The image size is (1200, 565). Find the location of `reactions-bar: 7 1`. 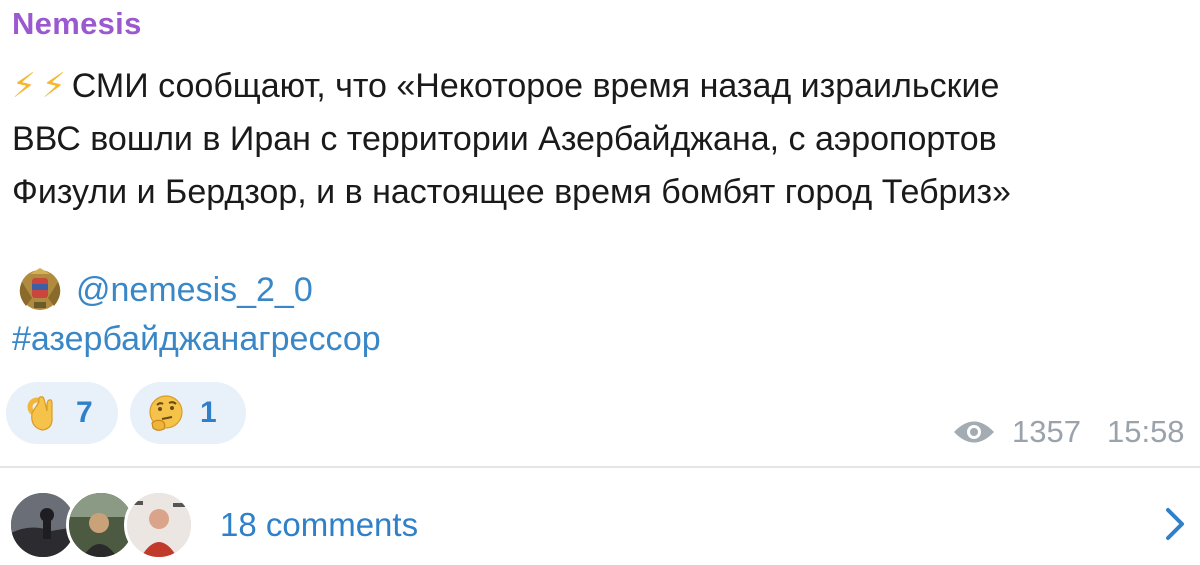

reactions-bar: 7 1 is located at coordinates (126, 413).